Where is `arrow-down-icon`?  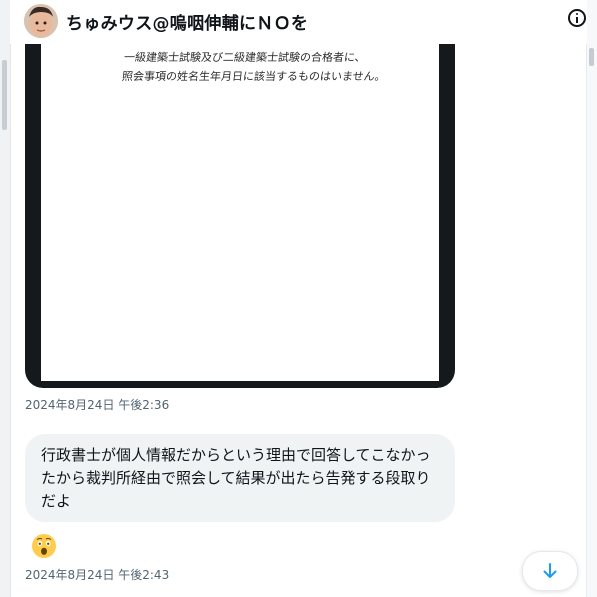 arrow-down-icon is located at coordinates (550, 570).